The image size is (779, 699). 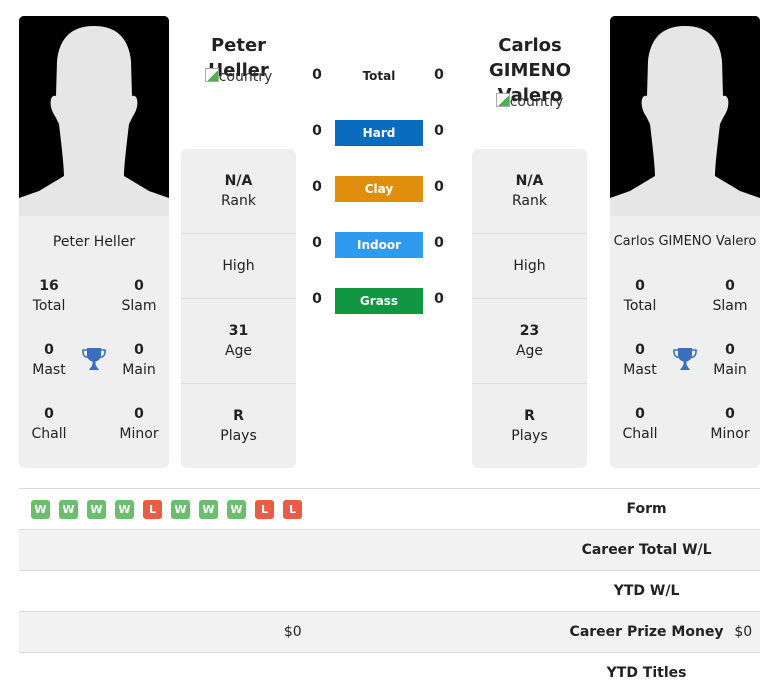 I want to click on h2h-total-label: Total, so click(x=379, y=76).